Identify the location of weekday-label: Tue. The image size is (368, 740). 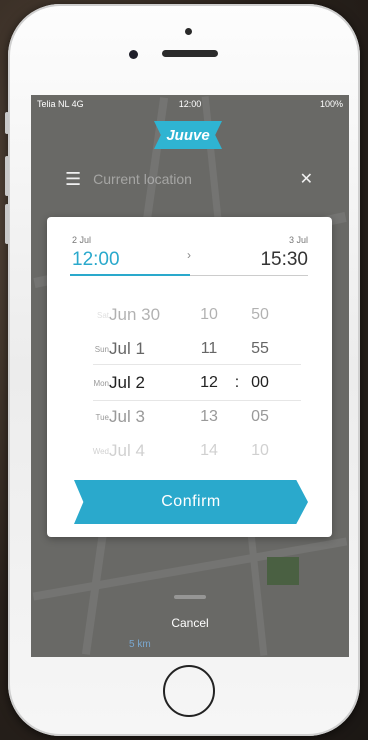
(102, 417).